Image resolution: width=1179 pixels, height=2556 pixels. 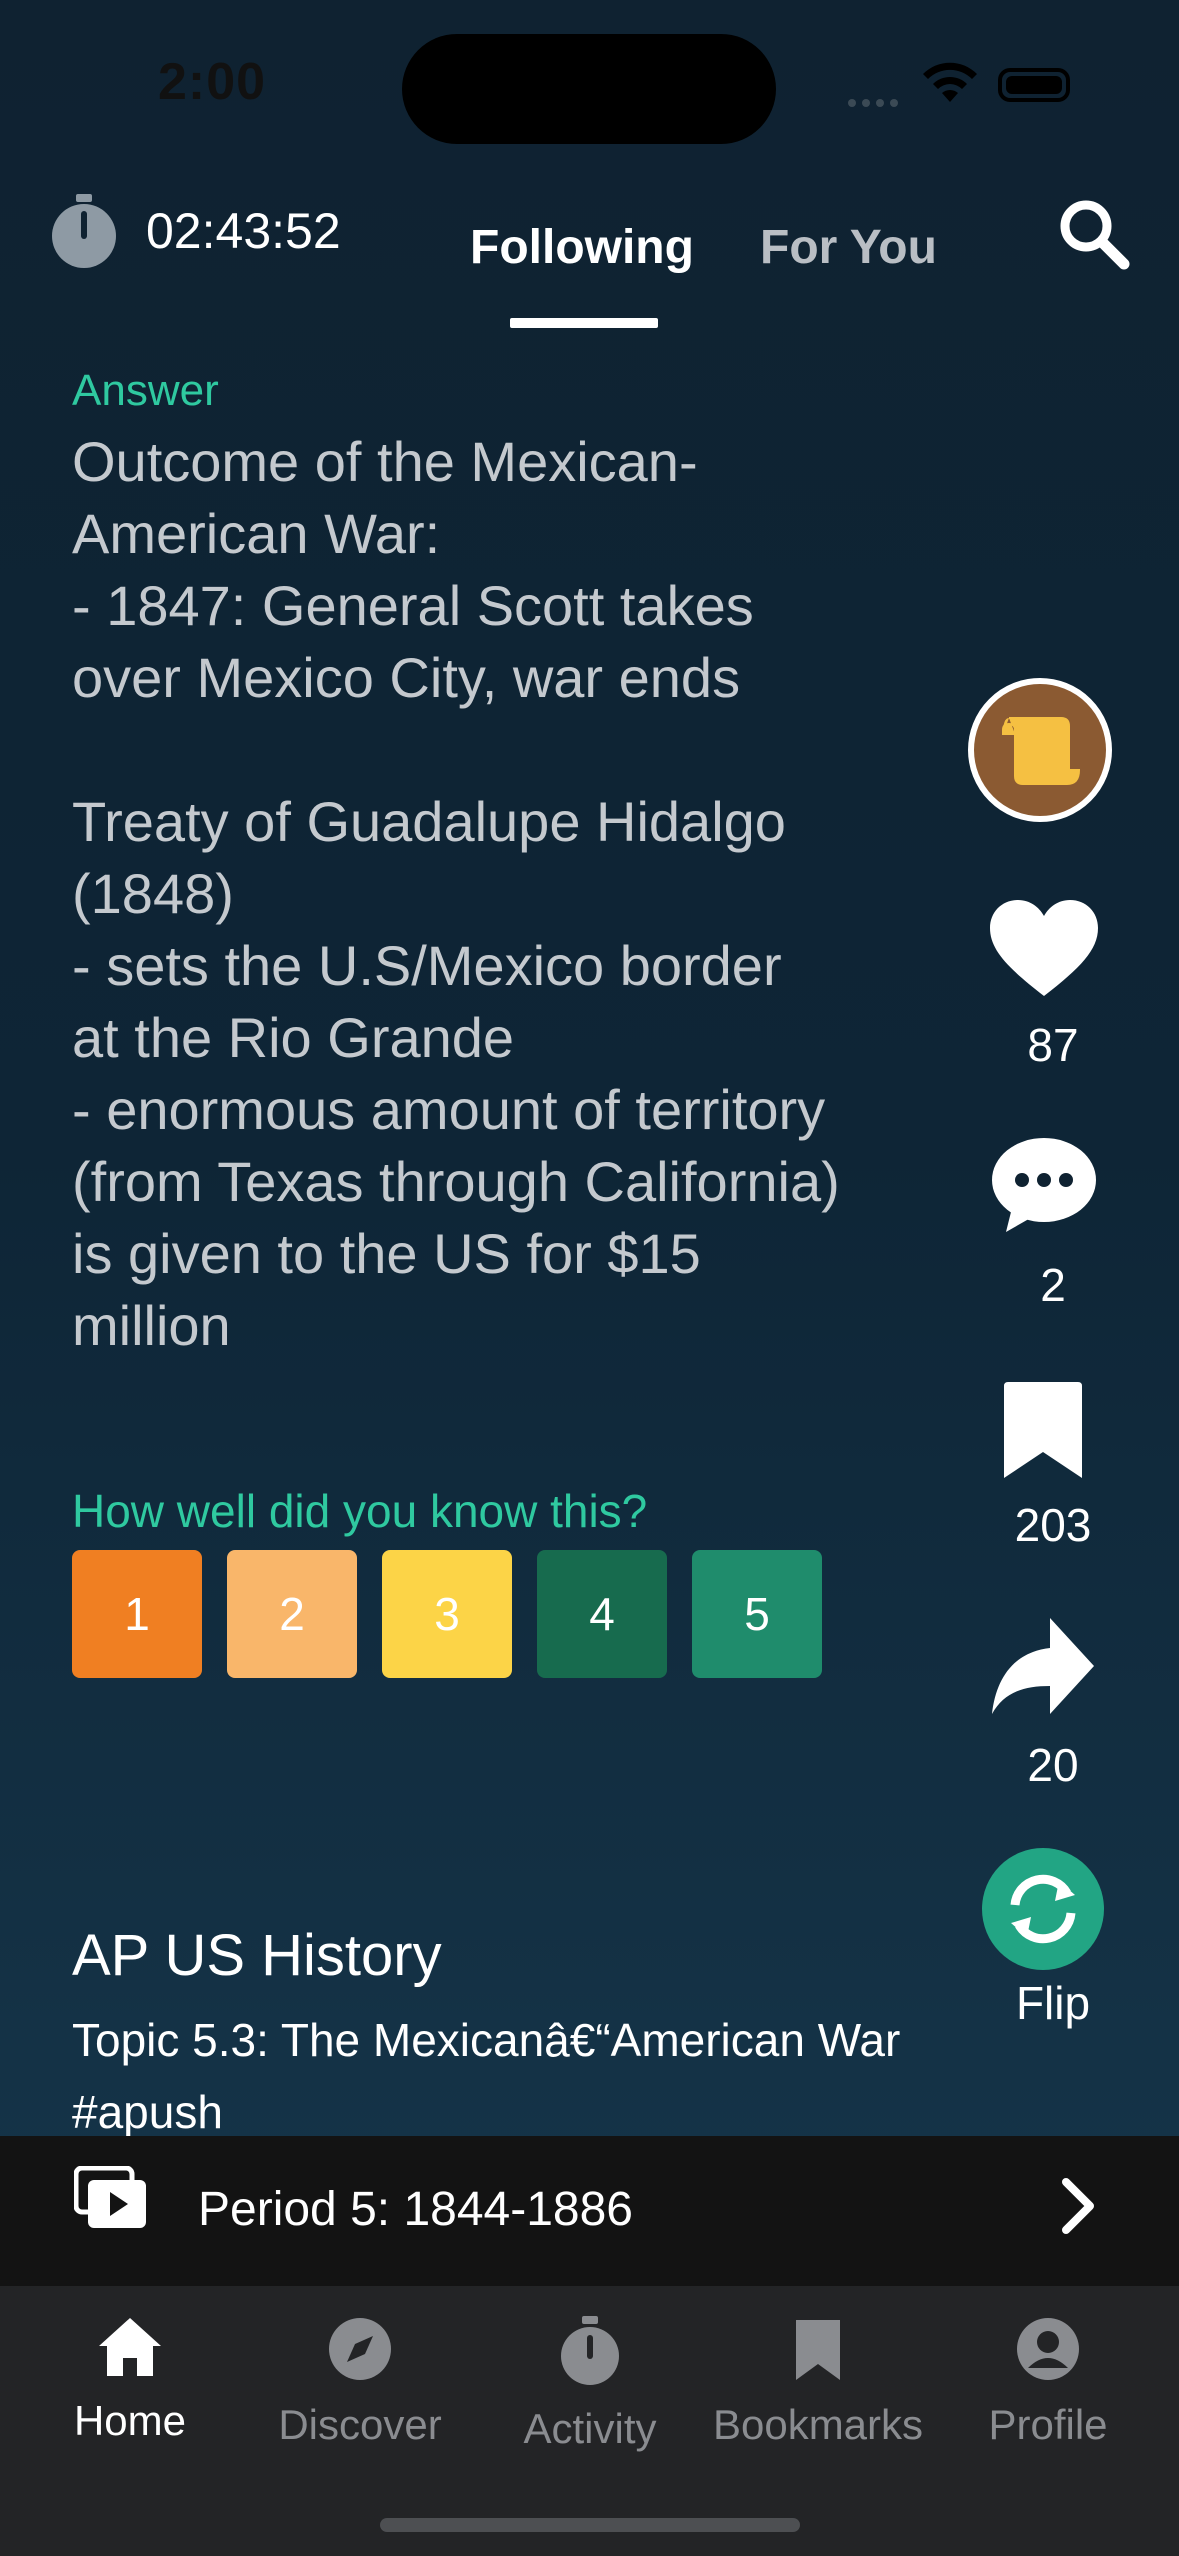 I want to click on tab-label: Discover, so click(x=360, y=2424).